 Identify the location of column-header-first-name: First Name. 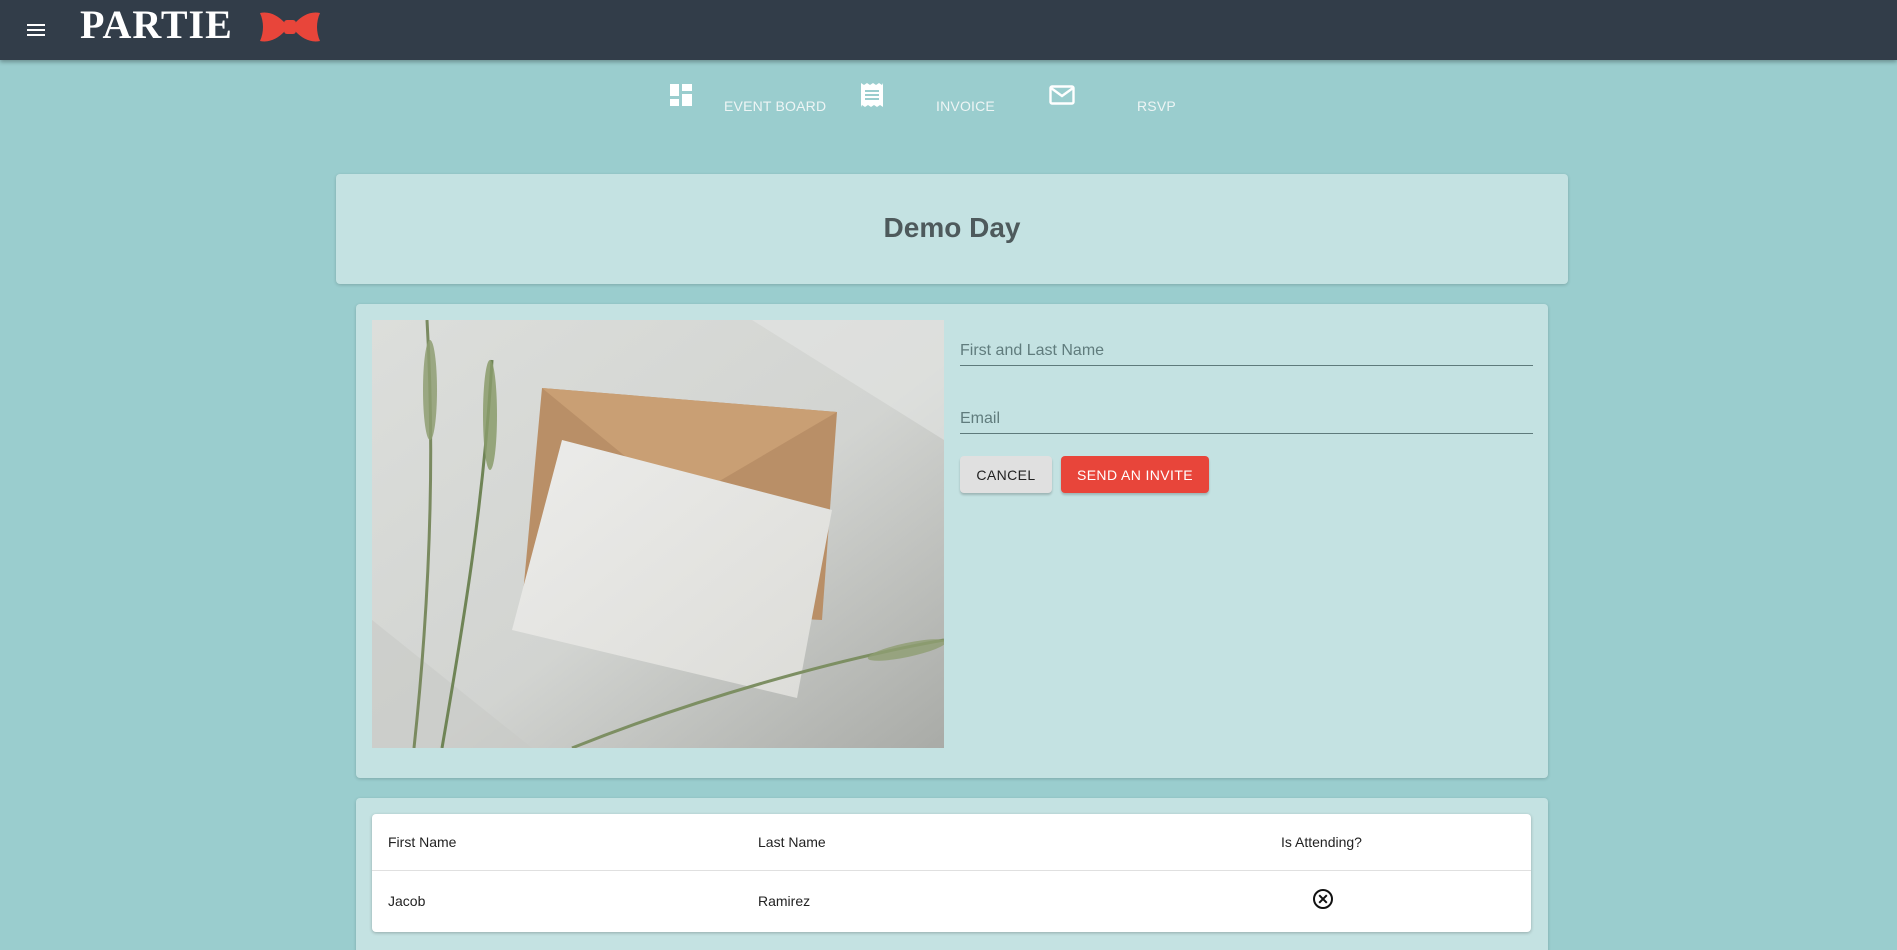
(422, 842).